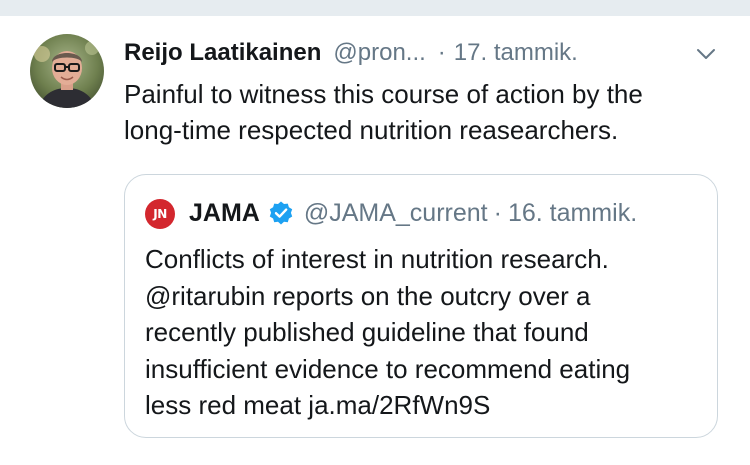  Describe the element at coordinates (367, 332) in the screenshot. I see `quoted-text-line: recently published guideline that found` at that location.